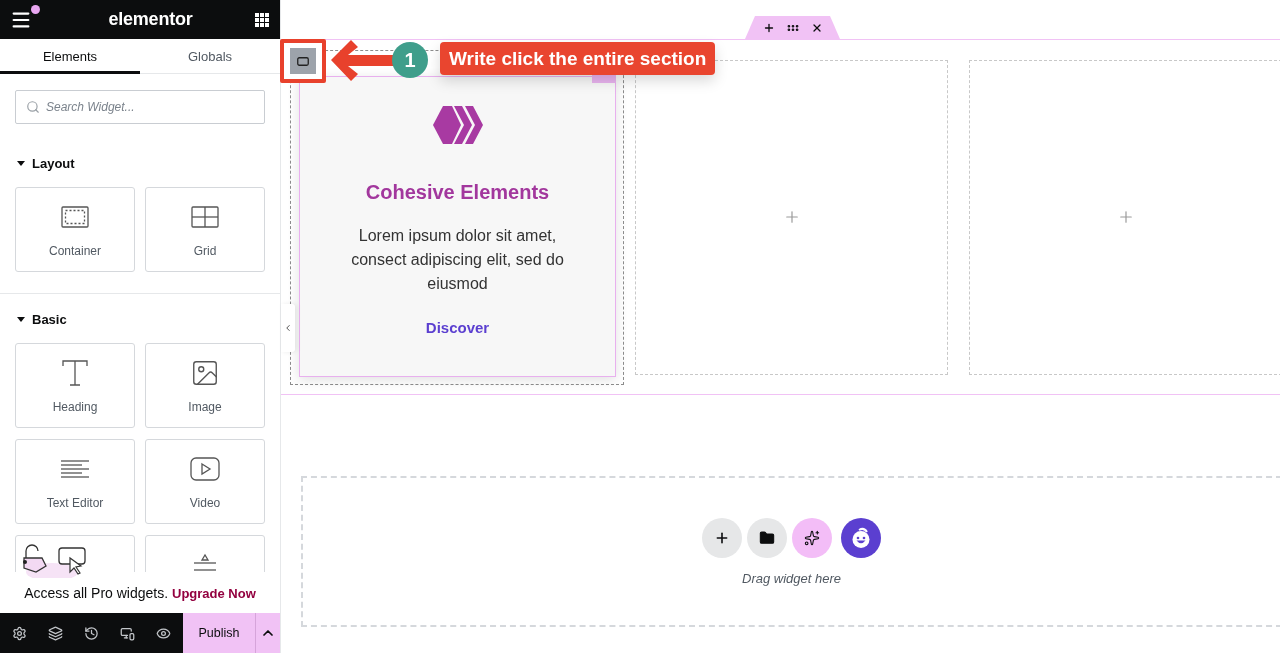 The width and height of the screenshot is (1280, 653). I want to click on smiley-icon, so click(861, 538).